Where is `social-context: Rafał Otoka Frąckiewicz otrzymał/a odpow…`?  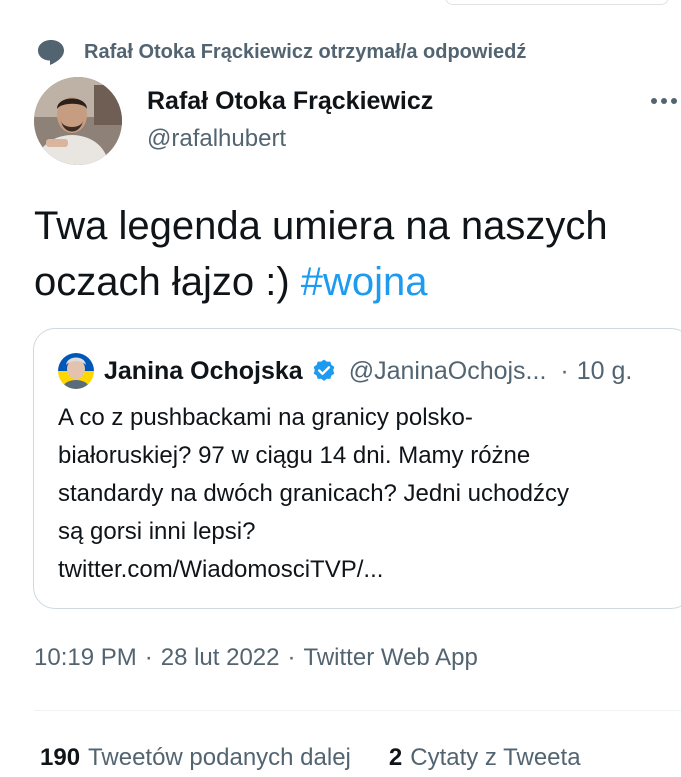 social-context: Rafał Otoka Frąckiewicz otrzymał/a odpow… is located at coordinates (280, 52).